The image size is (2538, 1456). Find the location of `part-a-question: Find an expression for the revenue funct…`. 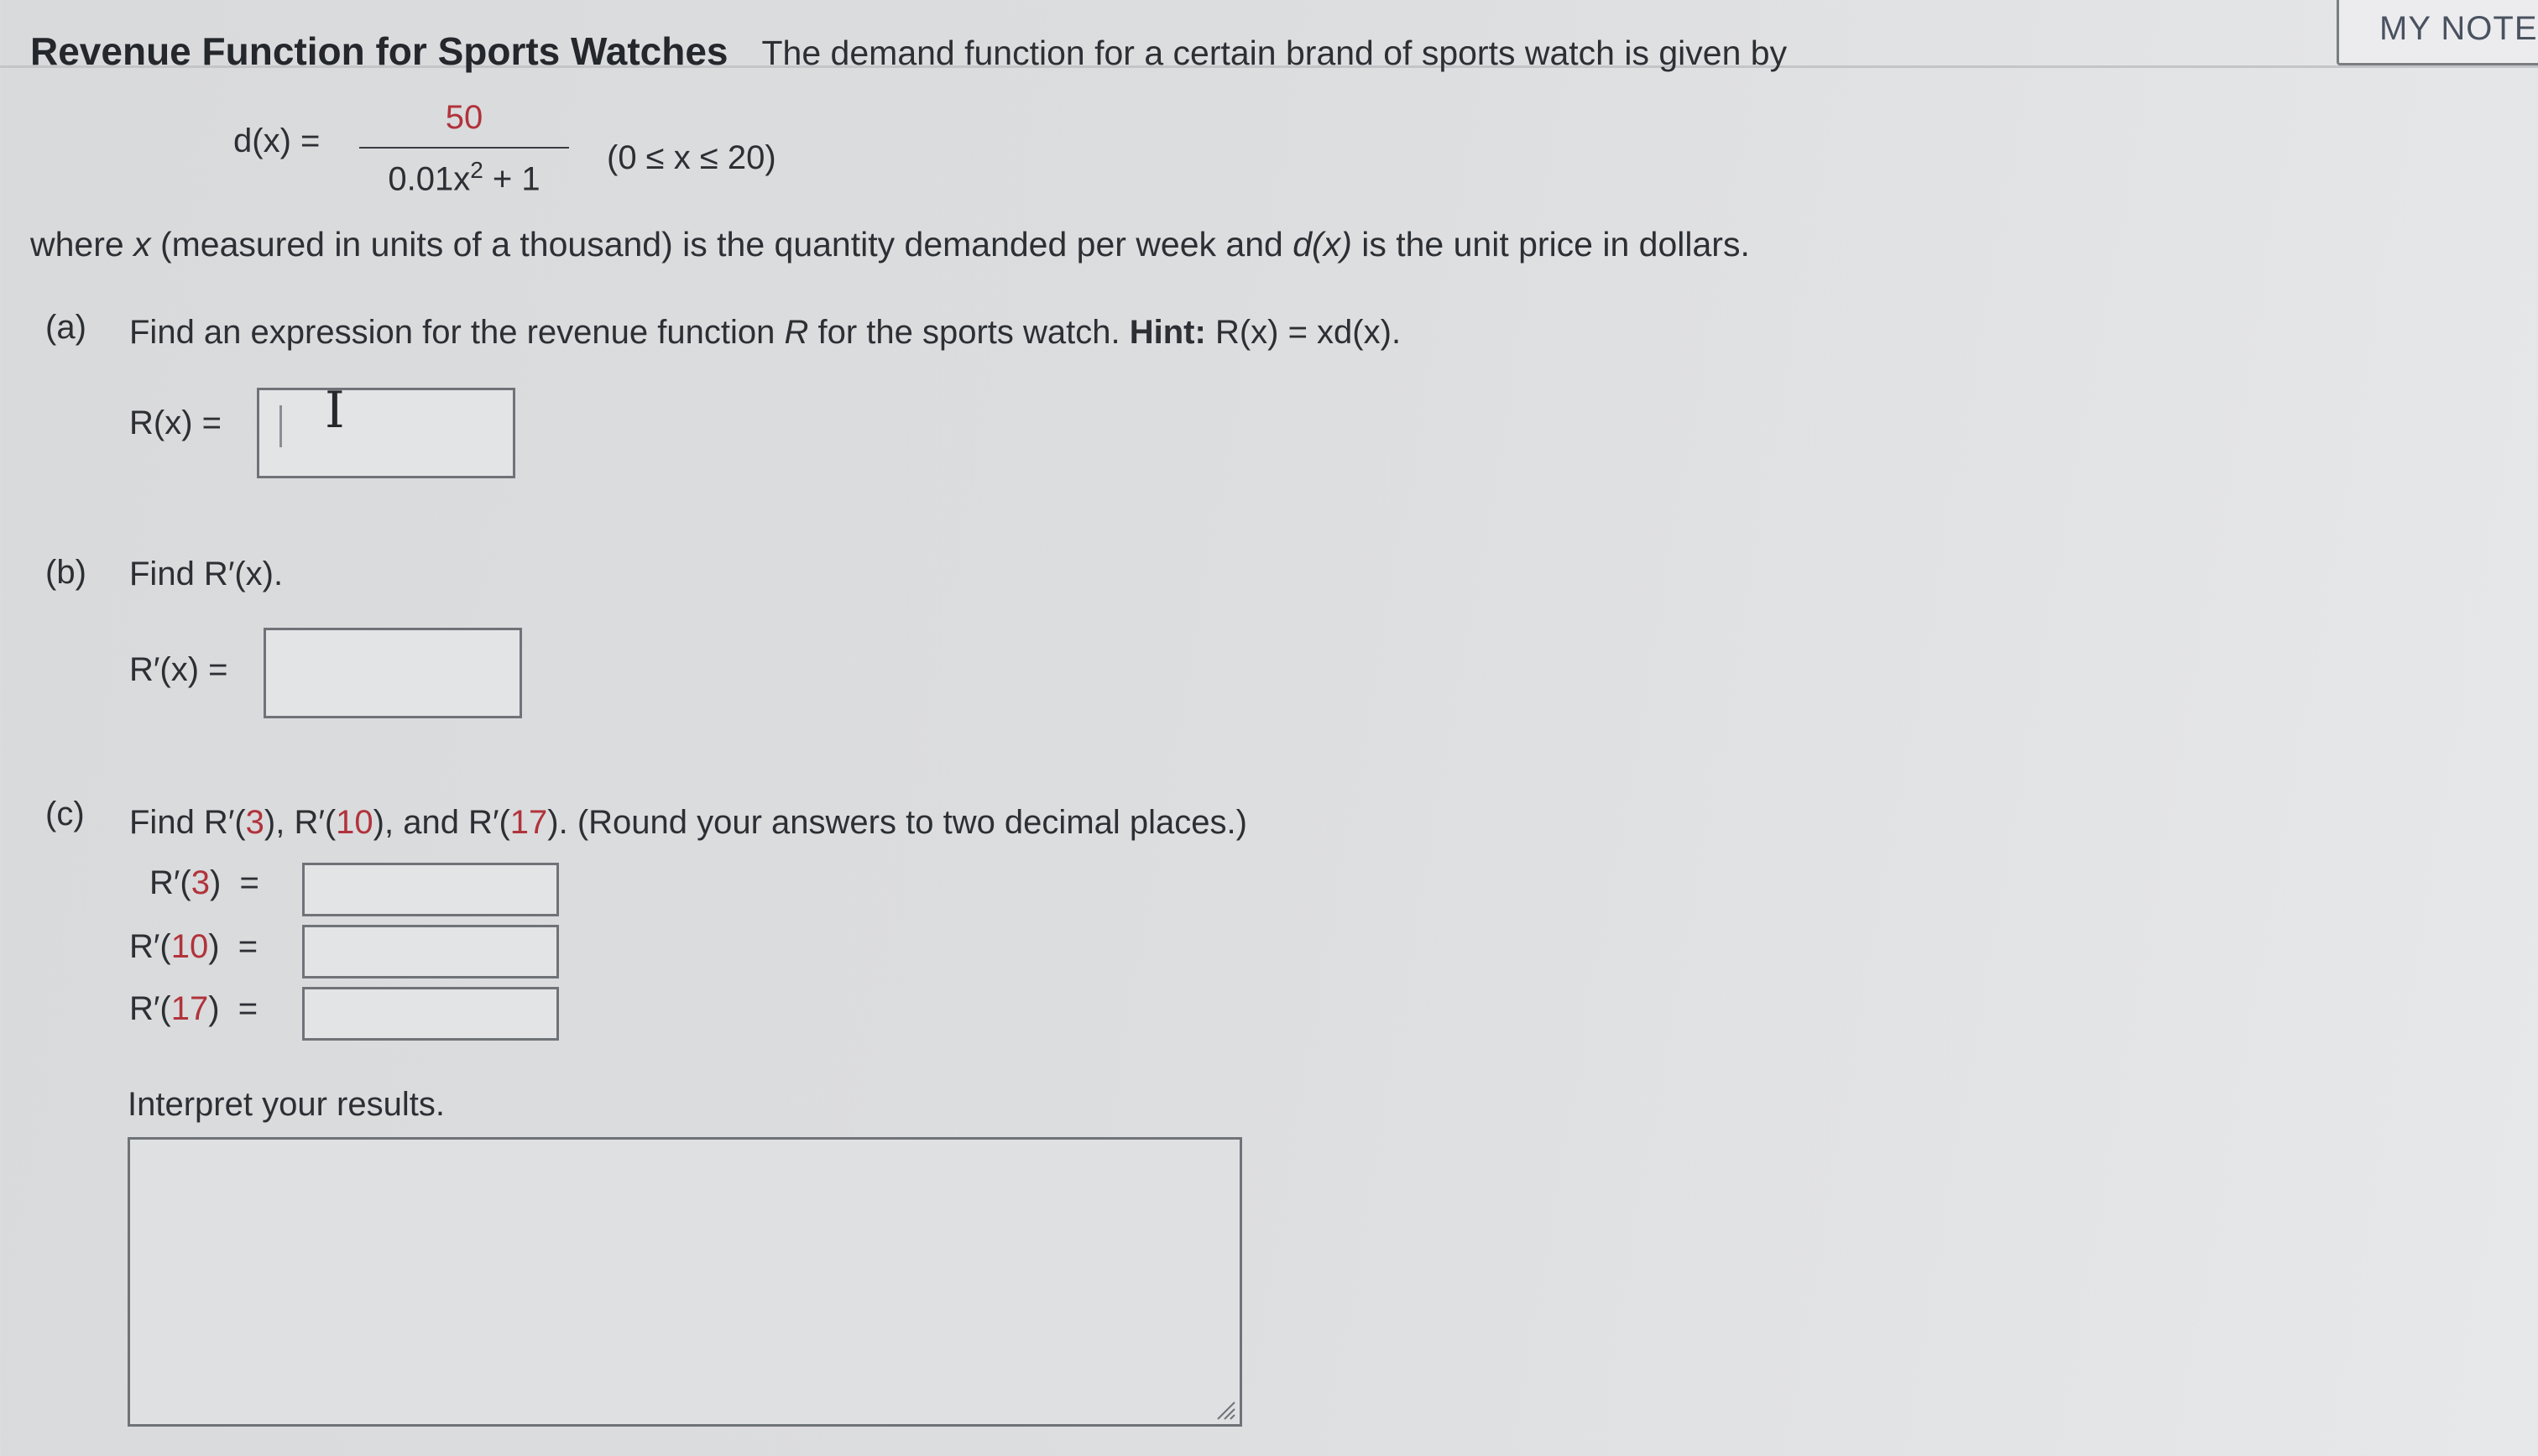

part-a-question: Find an expression for the revenue funct… is located at coordinates (765, 333).